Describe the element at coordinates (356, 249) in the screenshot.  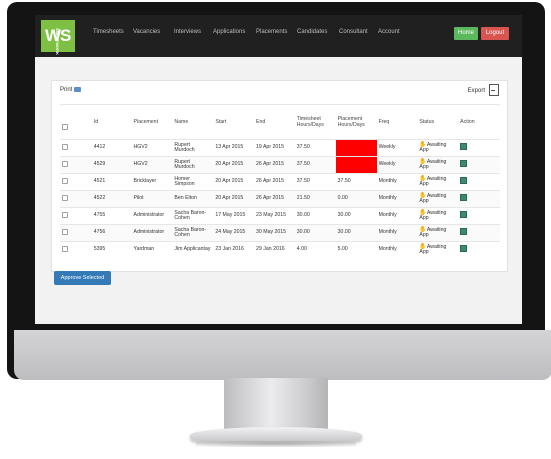
I see `cell-placement-hours: 5.00` at that location.